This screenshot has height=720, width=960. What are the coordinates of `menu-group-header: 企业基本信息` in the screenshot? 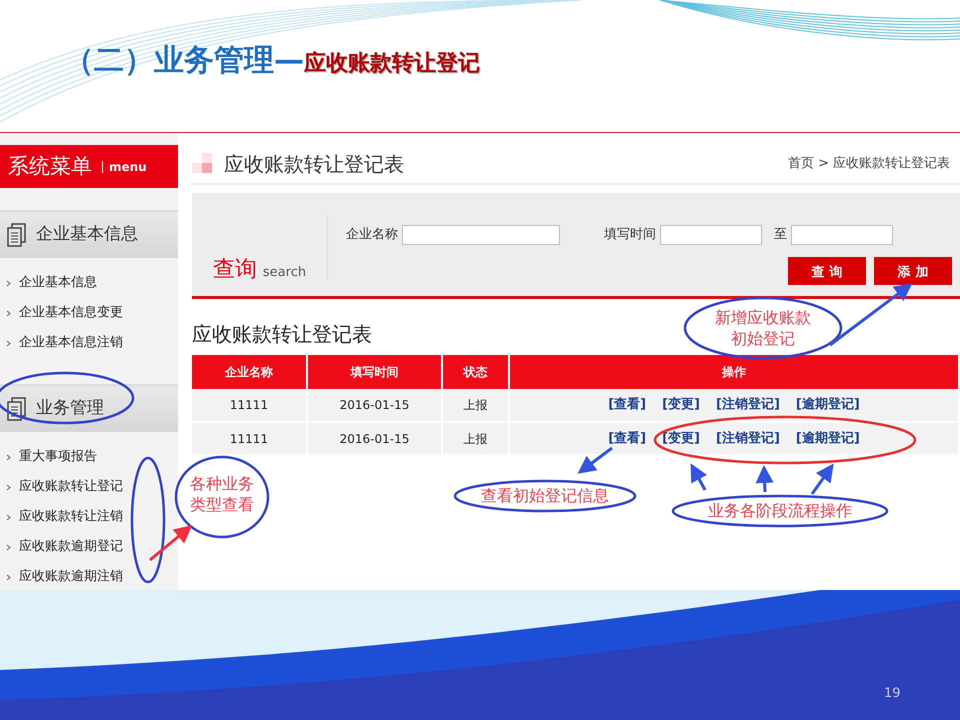 It's located at (89, 234).